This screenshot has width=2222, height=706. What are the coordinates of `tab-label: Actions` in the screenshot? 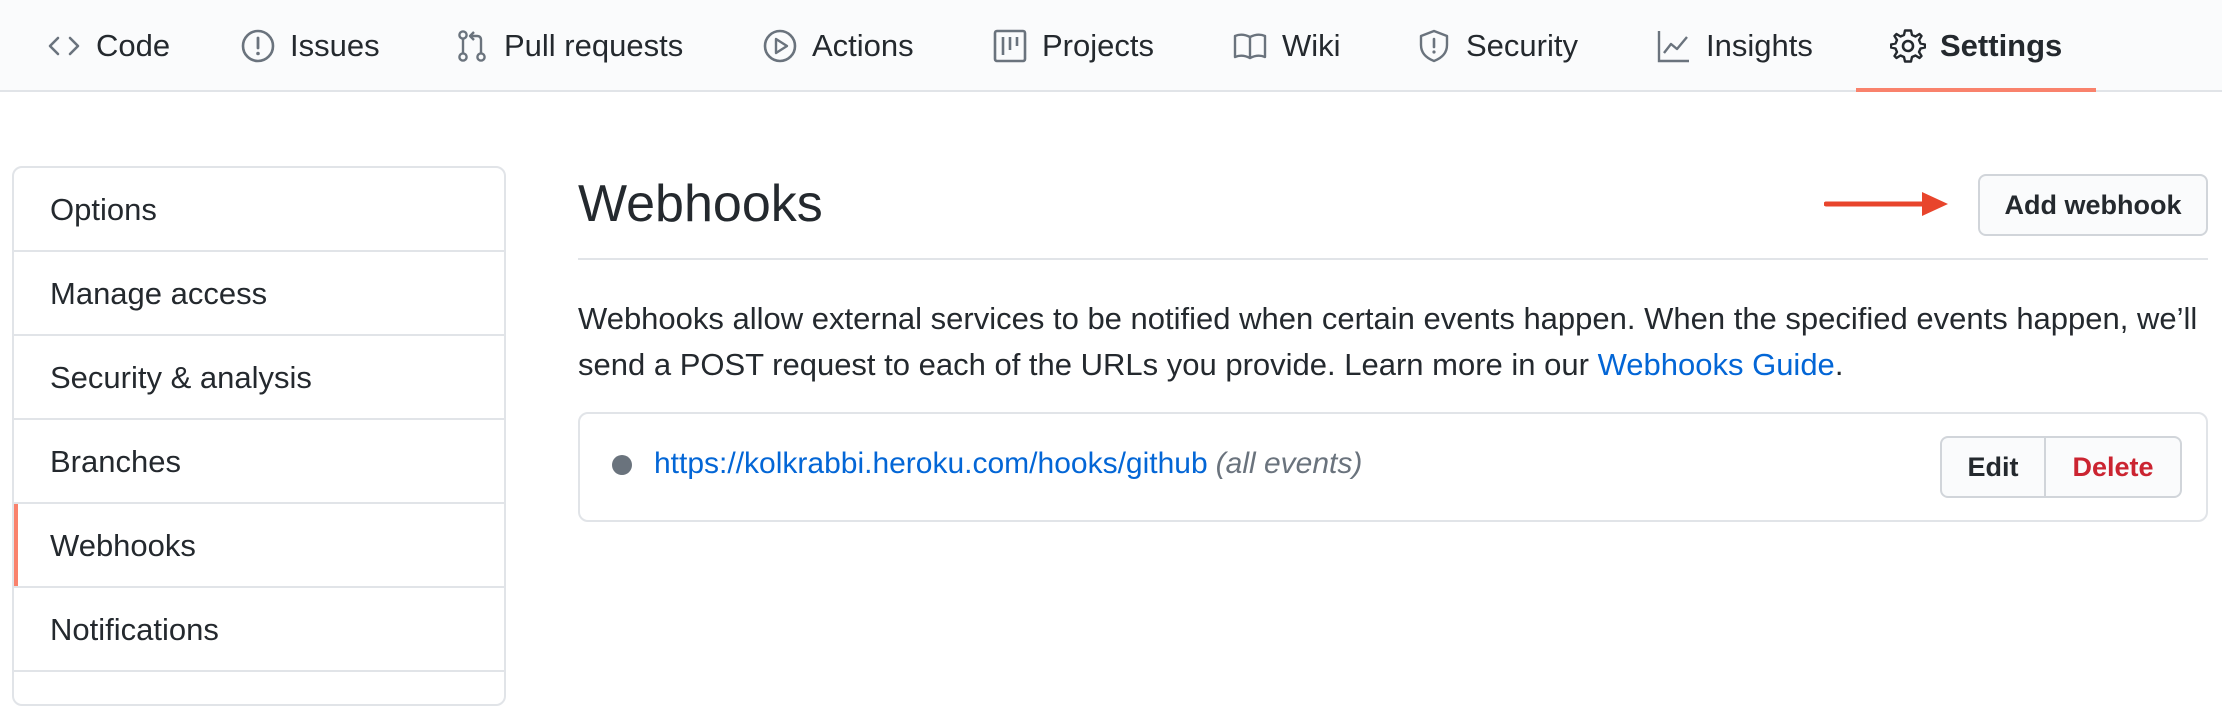 It's located at (863, 45).